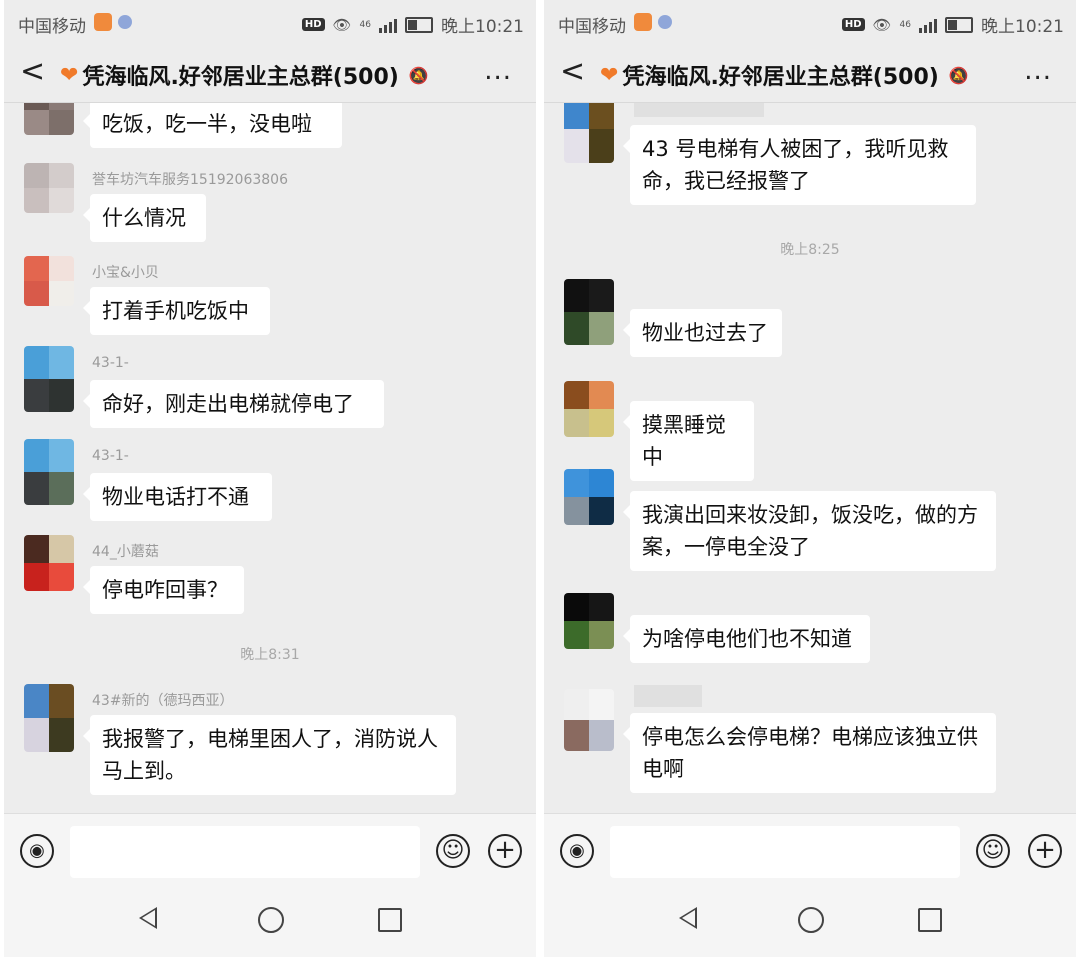  Describe the element at coordinates (176, 311) in the screenshot. I see `message-bubble: 打着手机吃饭中` at that location.